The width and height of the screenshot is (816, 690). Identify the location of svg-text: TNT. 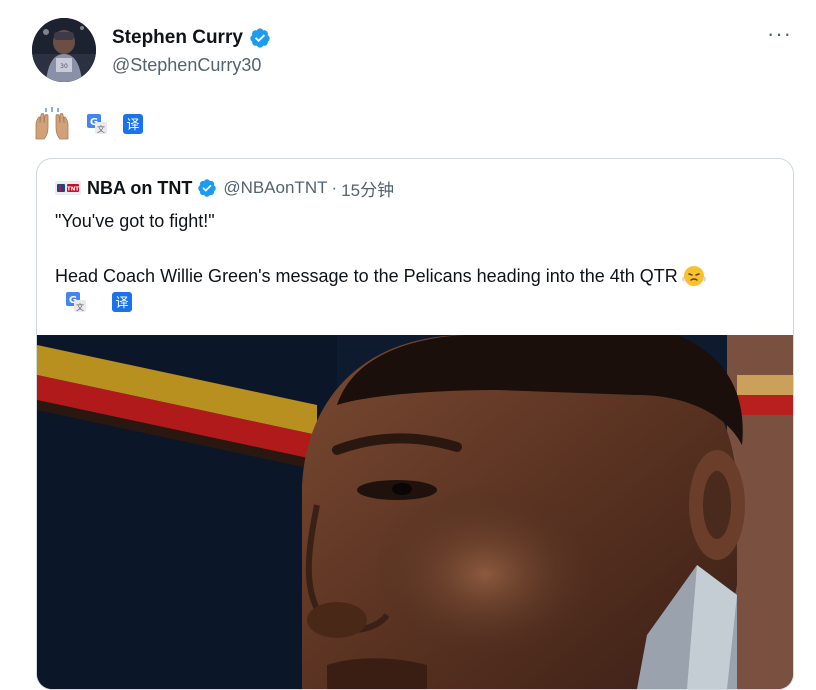
(73, 190).